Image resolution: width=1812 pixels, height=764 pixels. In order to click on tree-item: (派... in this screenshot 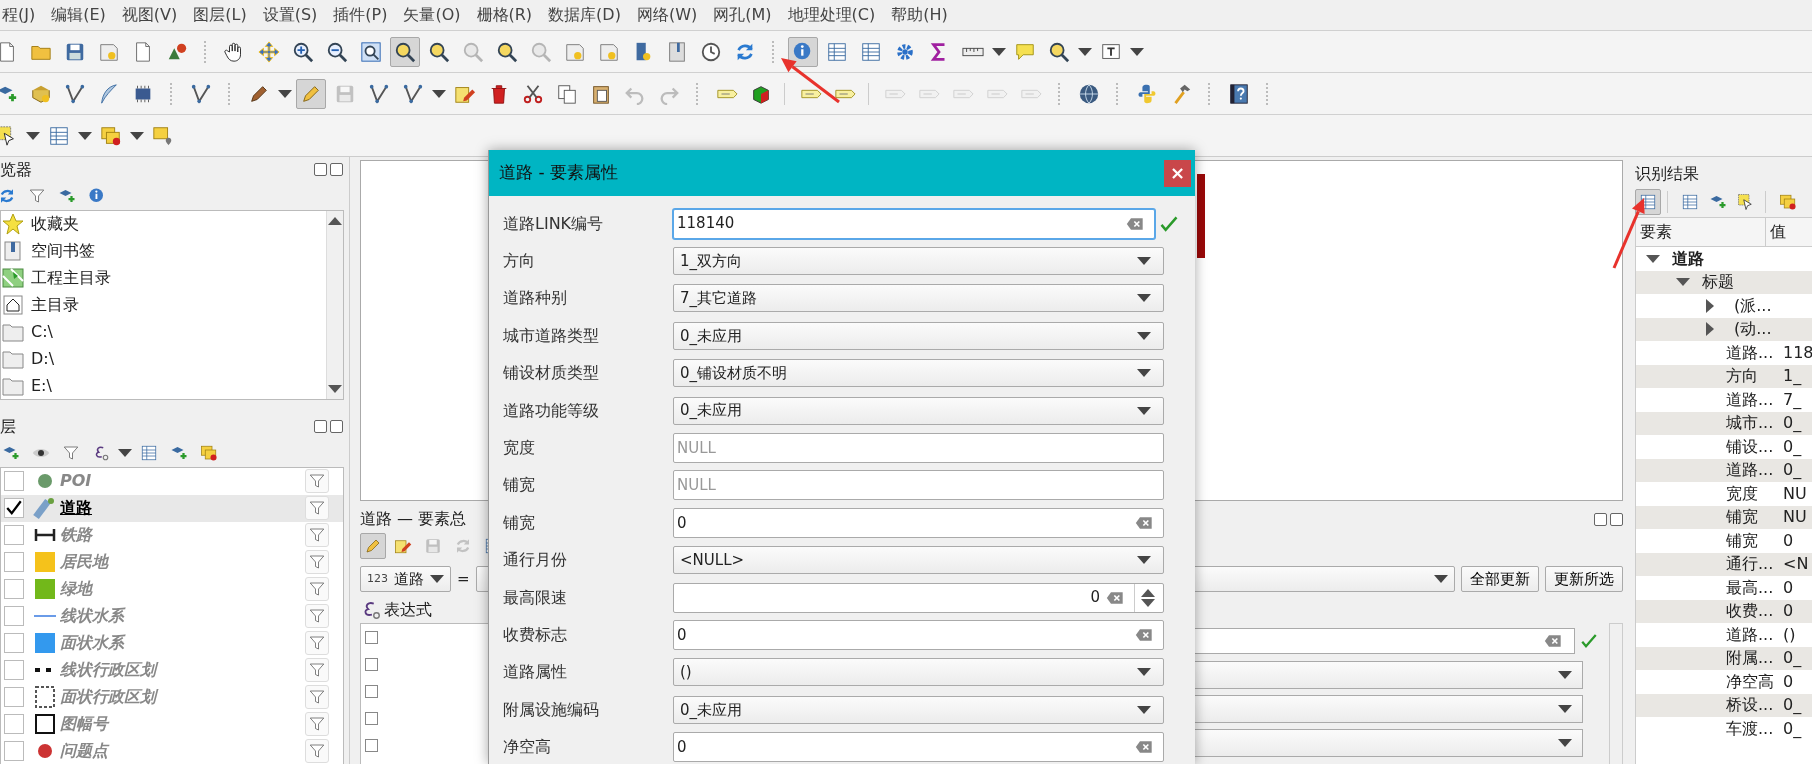, I will do `click(1753, 305)`.